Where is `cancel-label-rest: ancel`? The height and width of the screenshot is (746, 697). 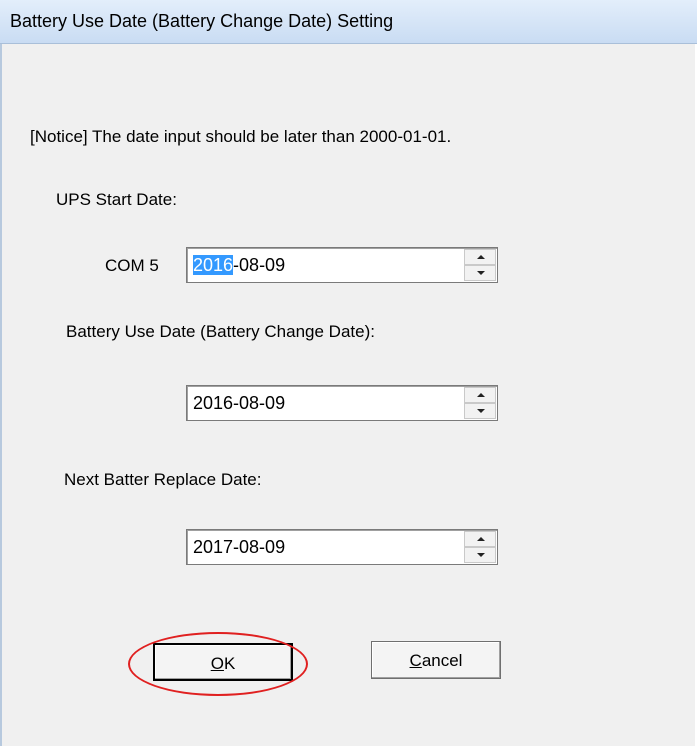
cancel-label-rest: ancel is located at coordinates (442, 660).